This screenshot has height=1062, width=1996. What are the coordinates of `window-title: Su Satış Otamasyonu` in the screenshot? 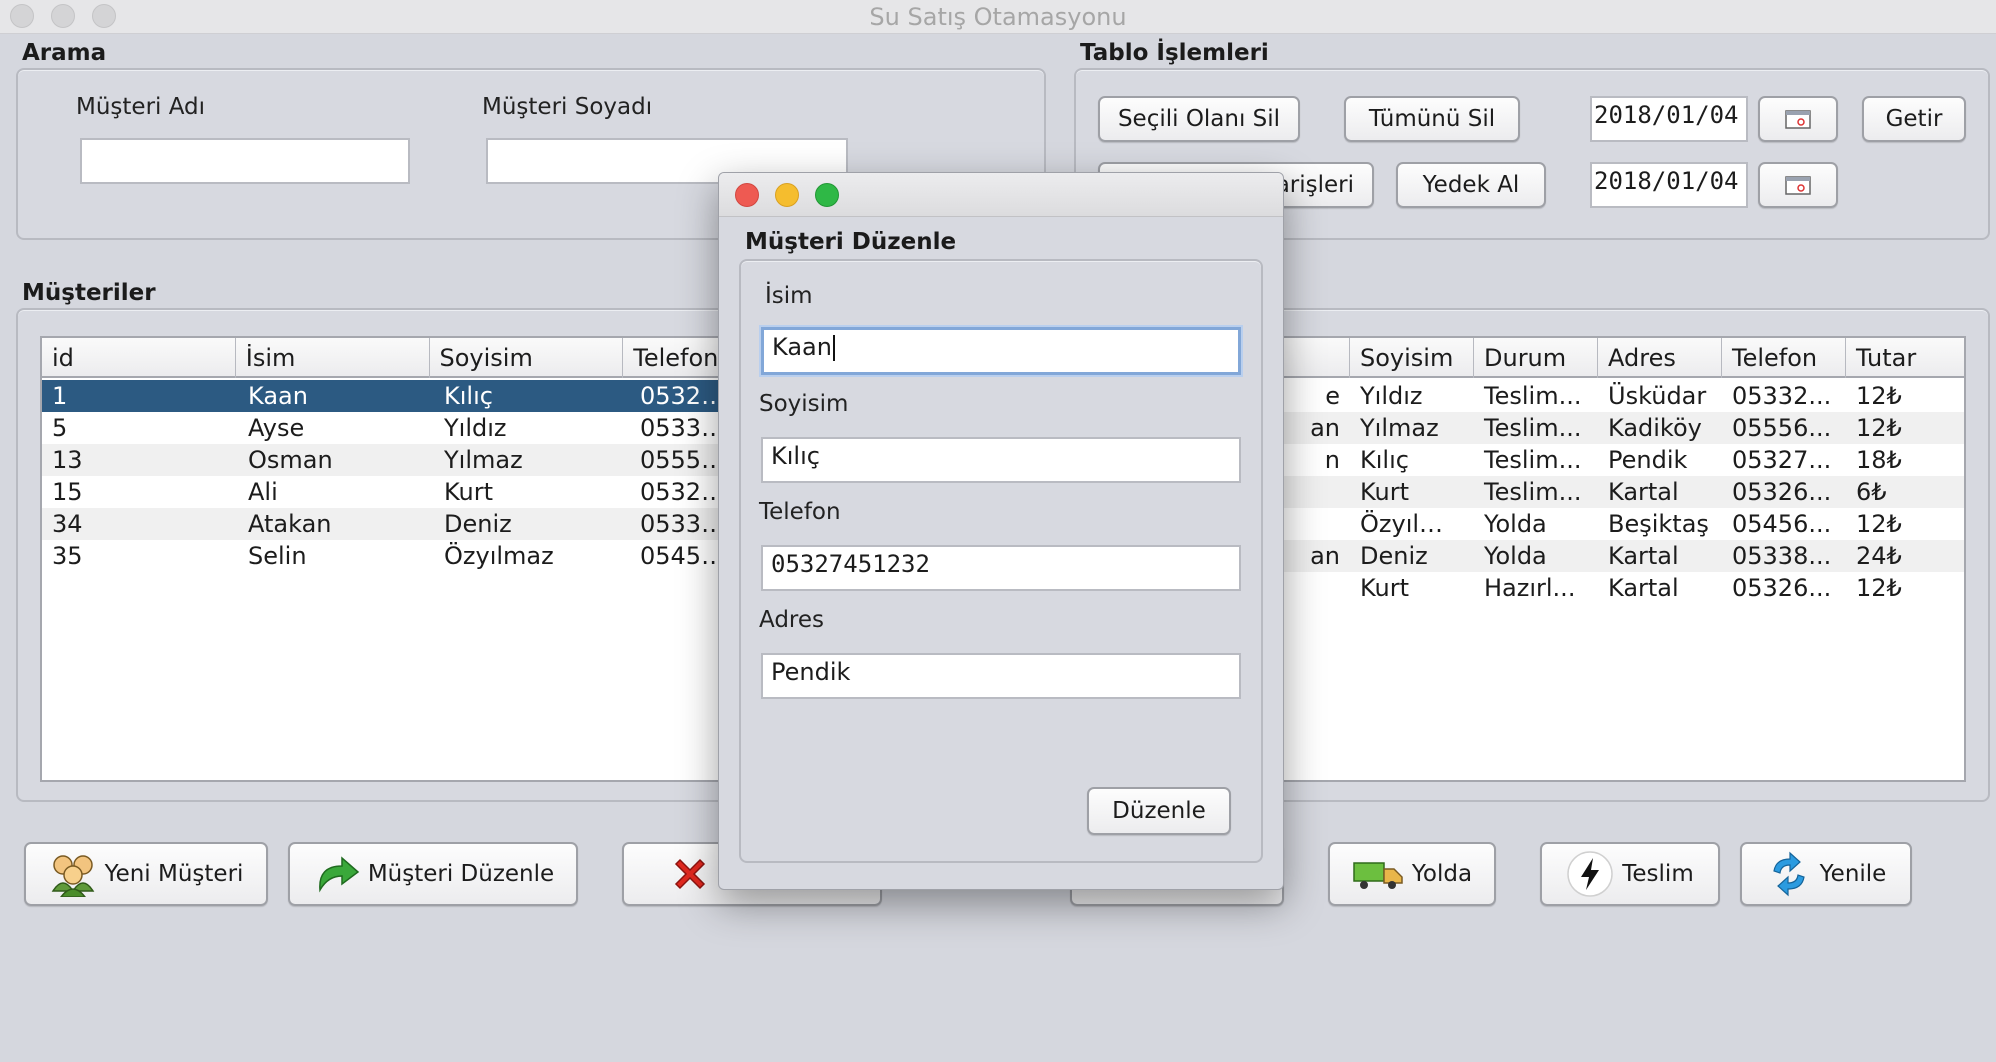 It's located at (998, 17).